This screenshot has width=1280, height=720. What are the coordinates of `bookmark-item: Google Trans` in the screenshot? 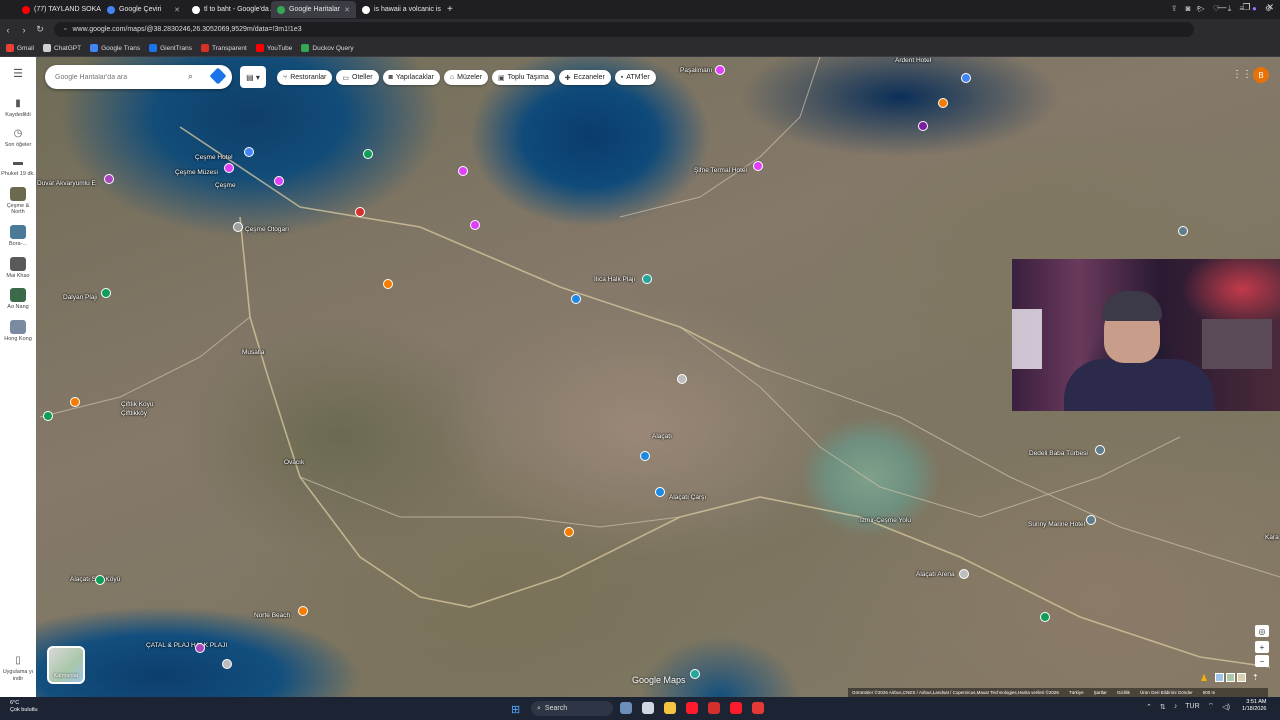 It's located at (115, 48).